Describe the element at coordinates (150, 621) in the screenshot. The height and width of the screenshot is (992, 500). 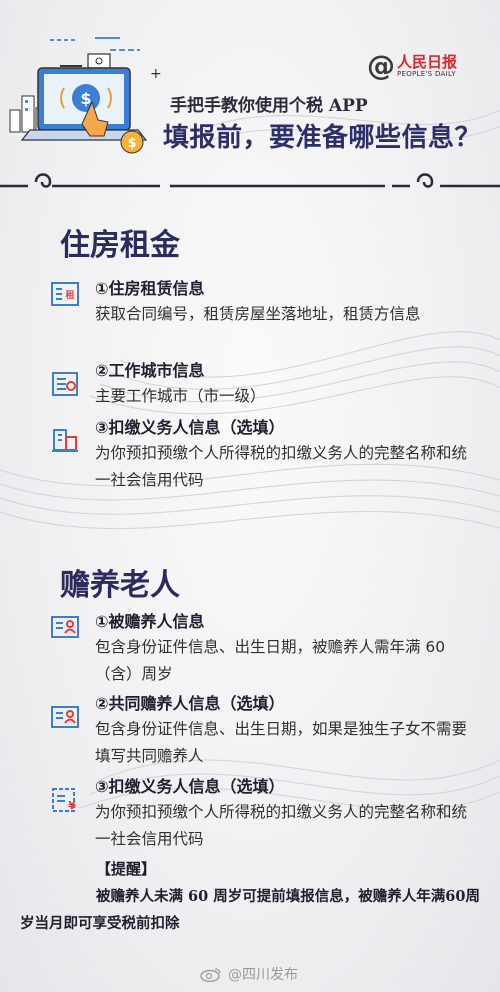
I see `item-name: ①被赡养人信息` at that location.